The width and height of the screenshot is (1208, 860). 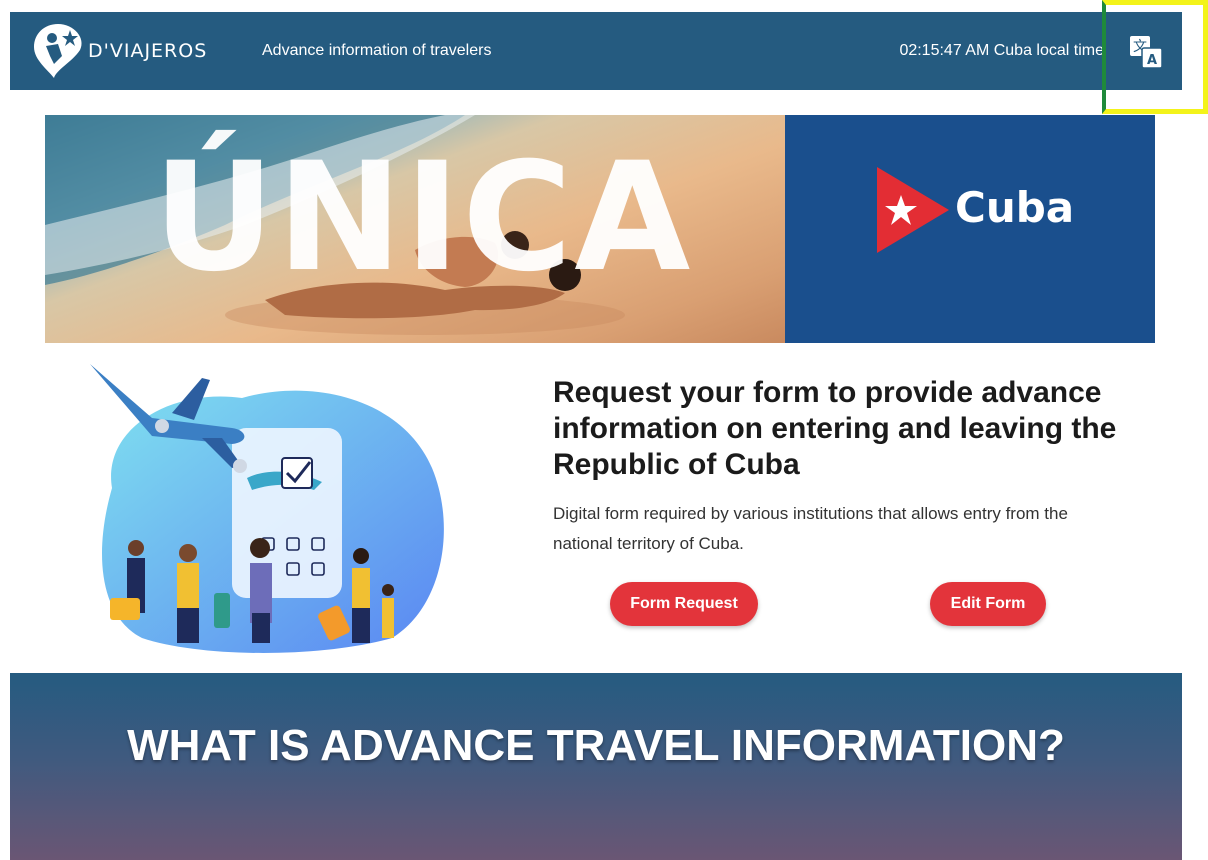 What do you see at coordinates (423, 218) in the screenshot?
I see `banner-headline: ÚNICA` at bounding box center [423, 218].